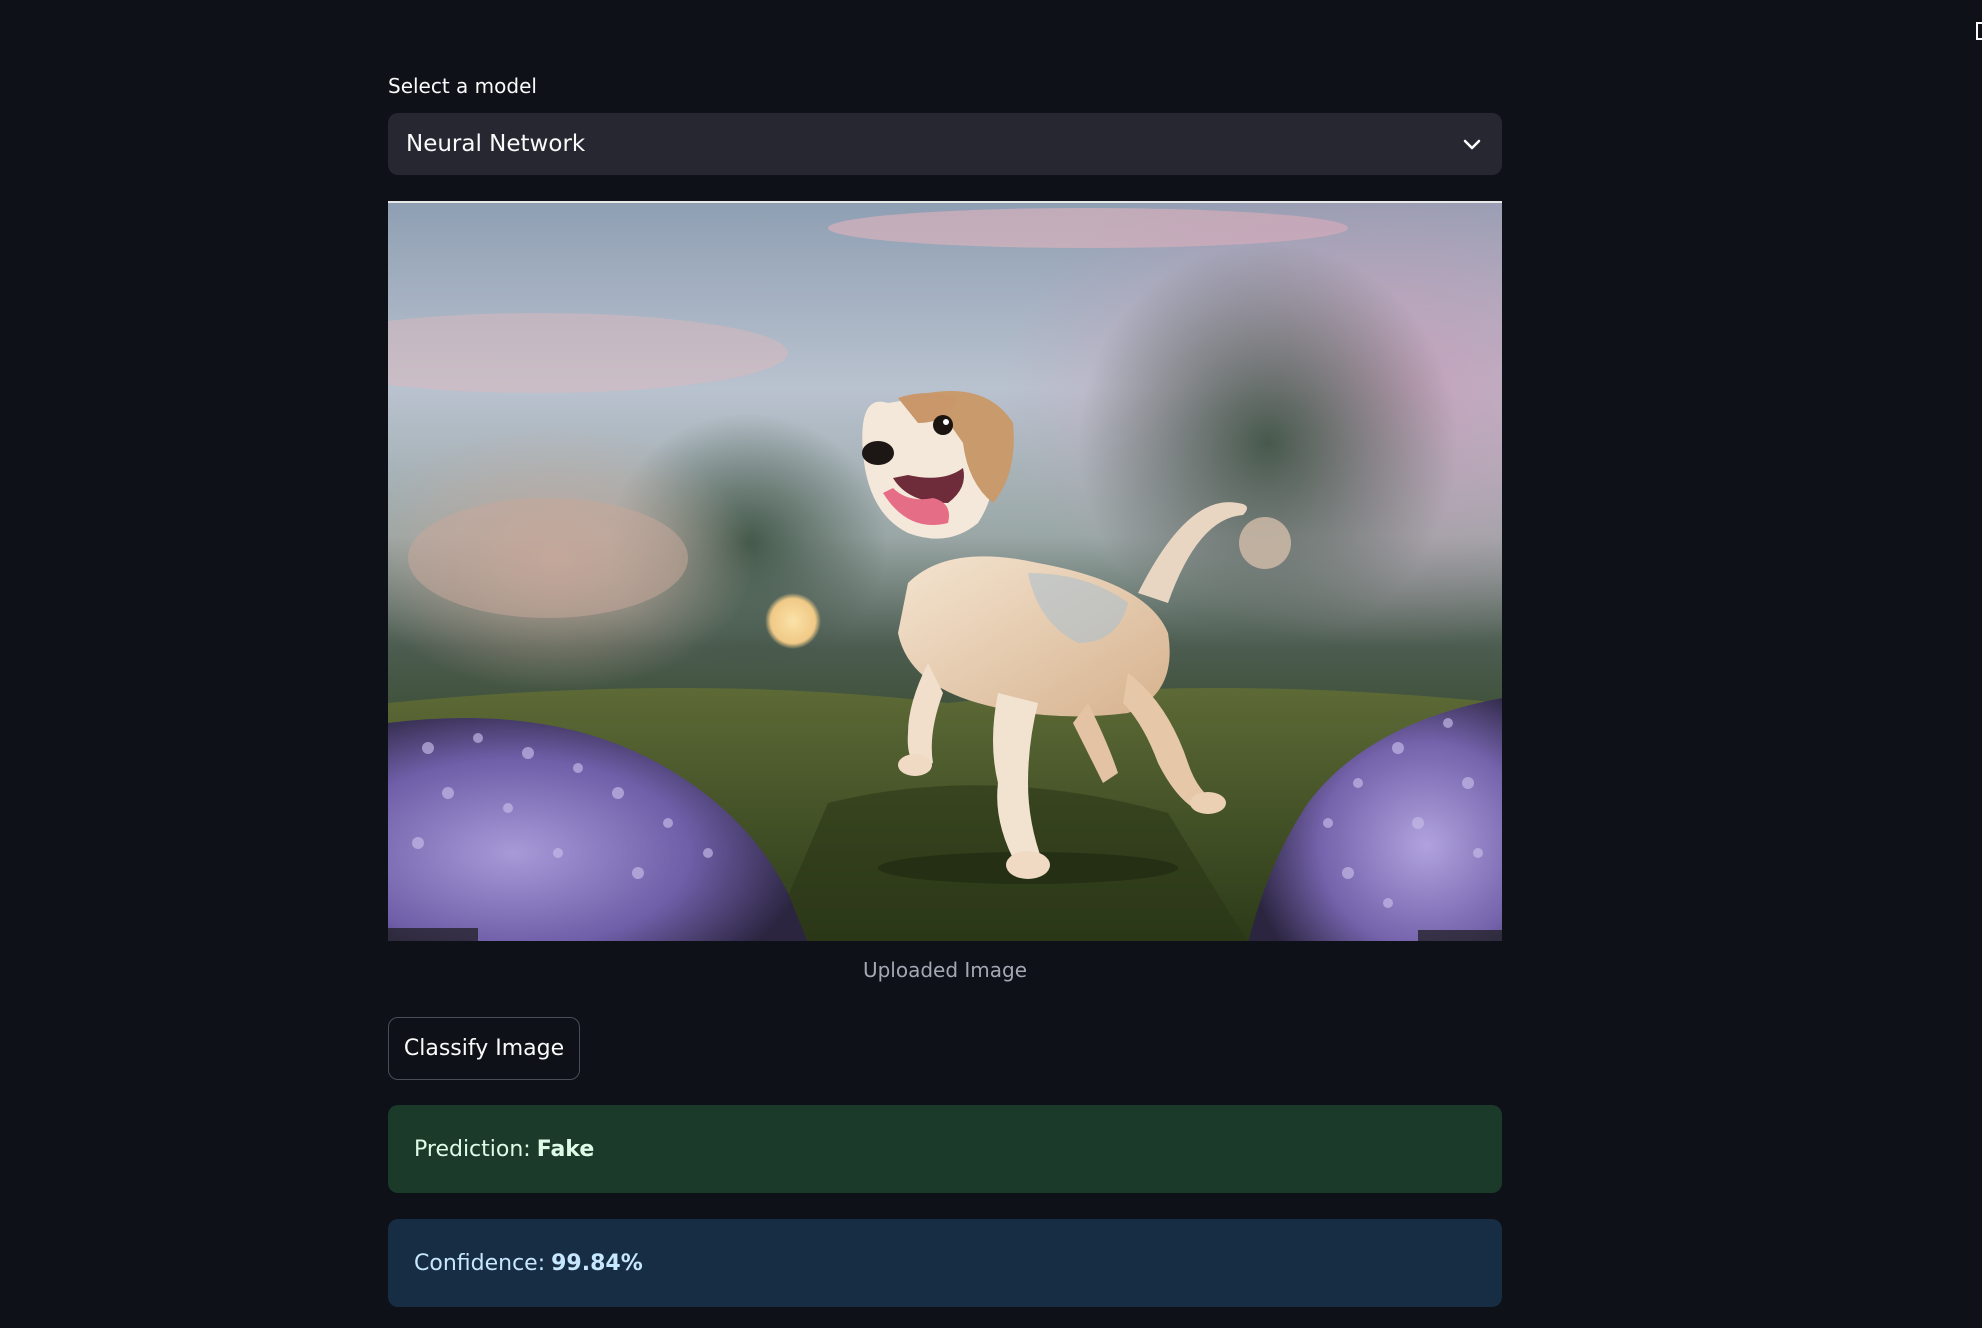  I want to click on model-select-label: Select a model, so click(462, 86).